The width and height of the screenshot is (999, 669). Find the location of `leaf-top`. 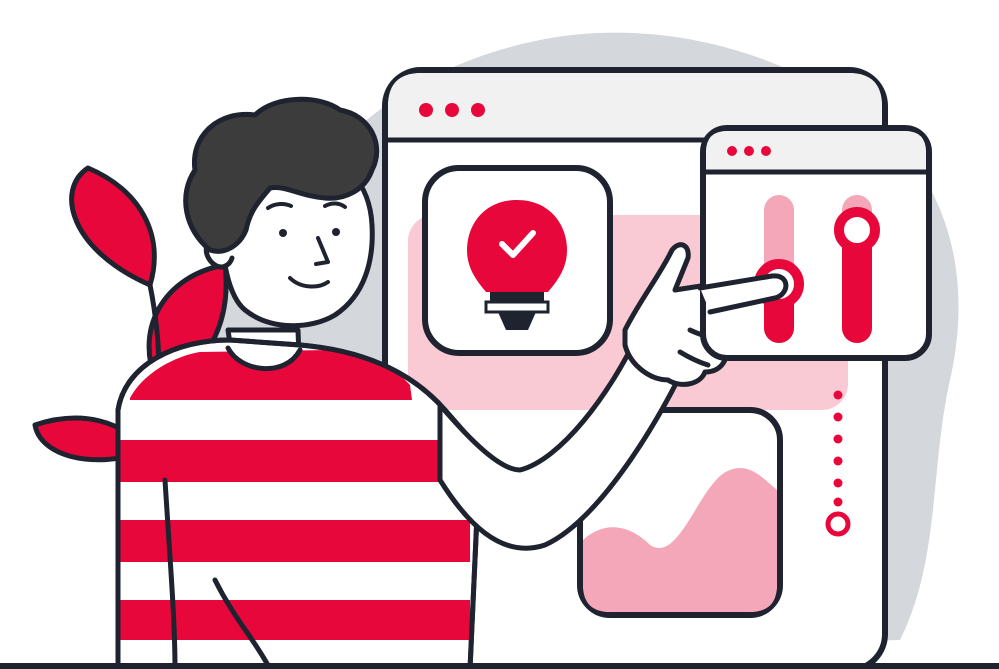

leaf-top is located at coordinates (113, 226).